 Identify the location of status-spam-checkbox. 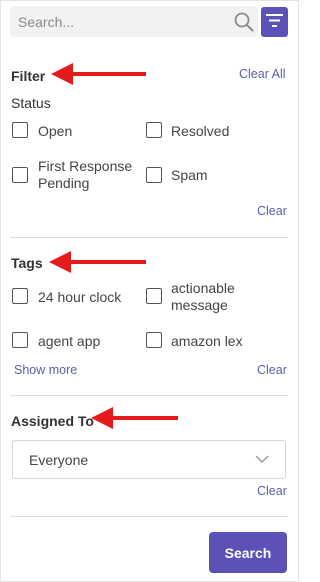
(154, 175).